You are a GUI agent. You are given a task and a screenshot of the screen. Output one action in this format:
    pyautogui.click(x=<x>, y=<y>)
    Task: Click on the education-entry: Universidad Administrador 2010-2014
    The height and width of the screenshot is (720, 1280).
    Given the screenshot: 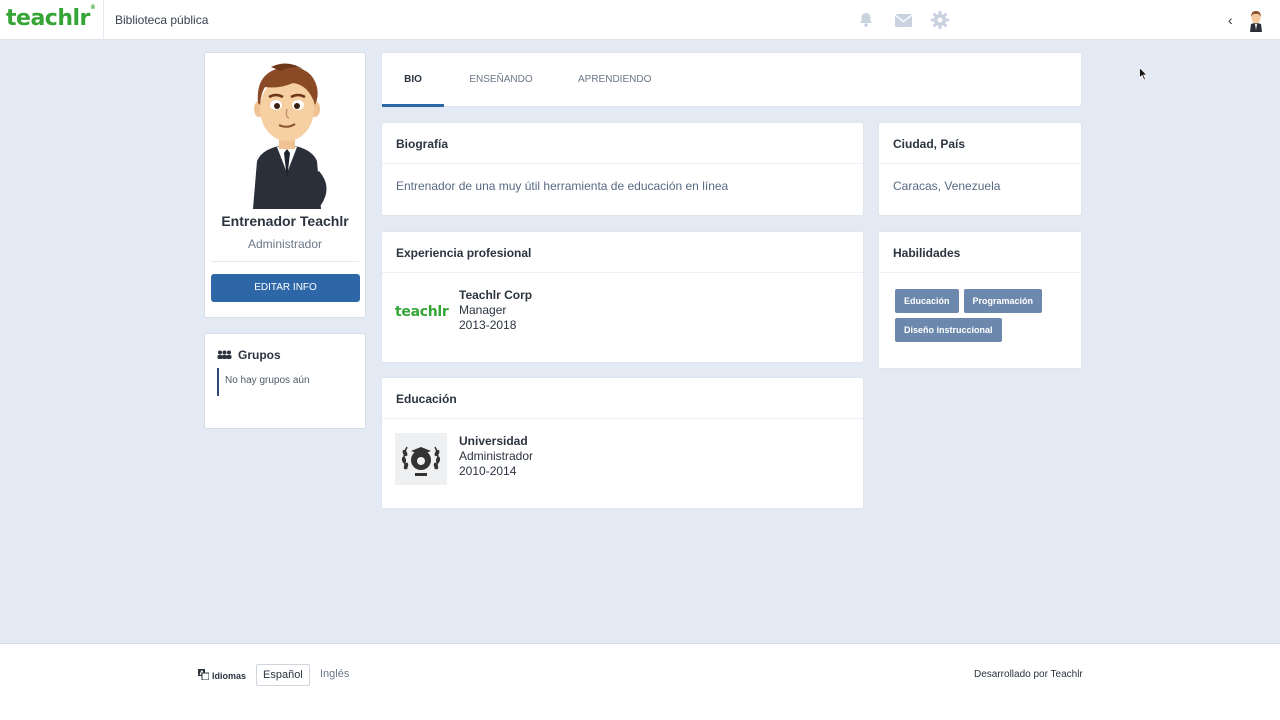 What is the action you would take?
    pyautogui.click(x=496, y=456)
    